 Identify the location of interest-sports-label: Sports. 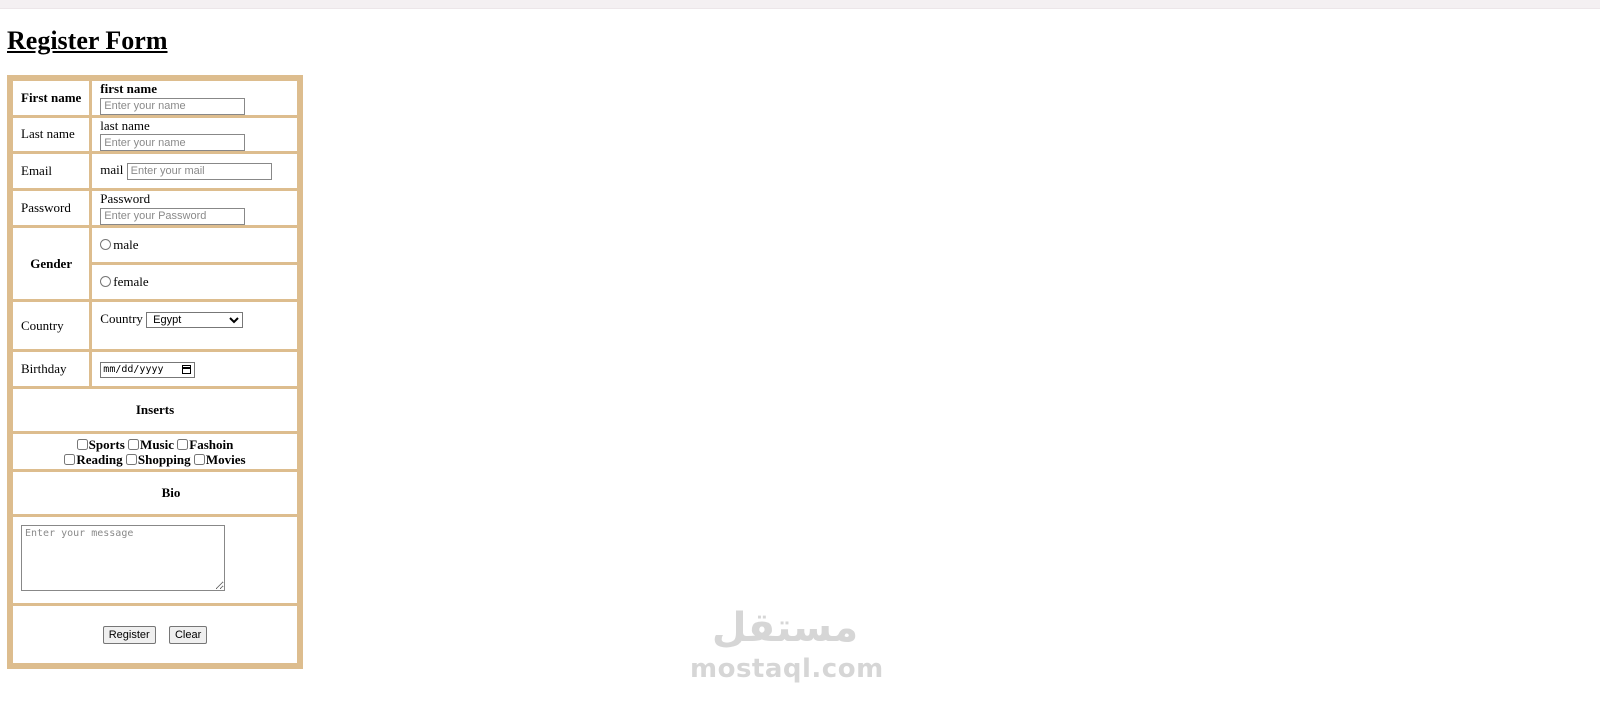
(106, 444).